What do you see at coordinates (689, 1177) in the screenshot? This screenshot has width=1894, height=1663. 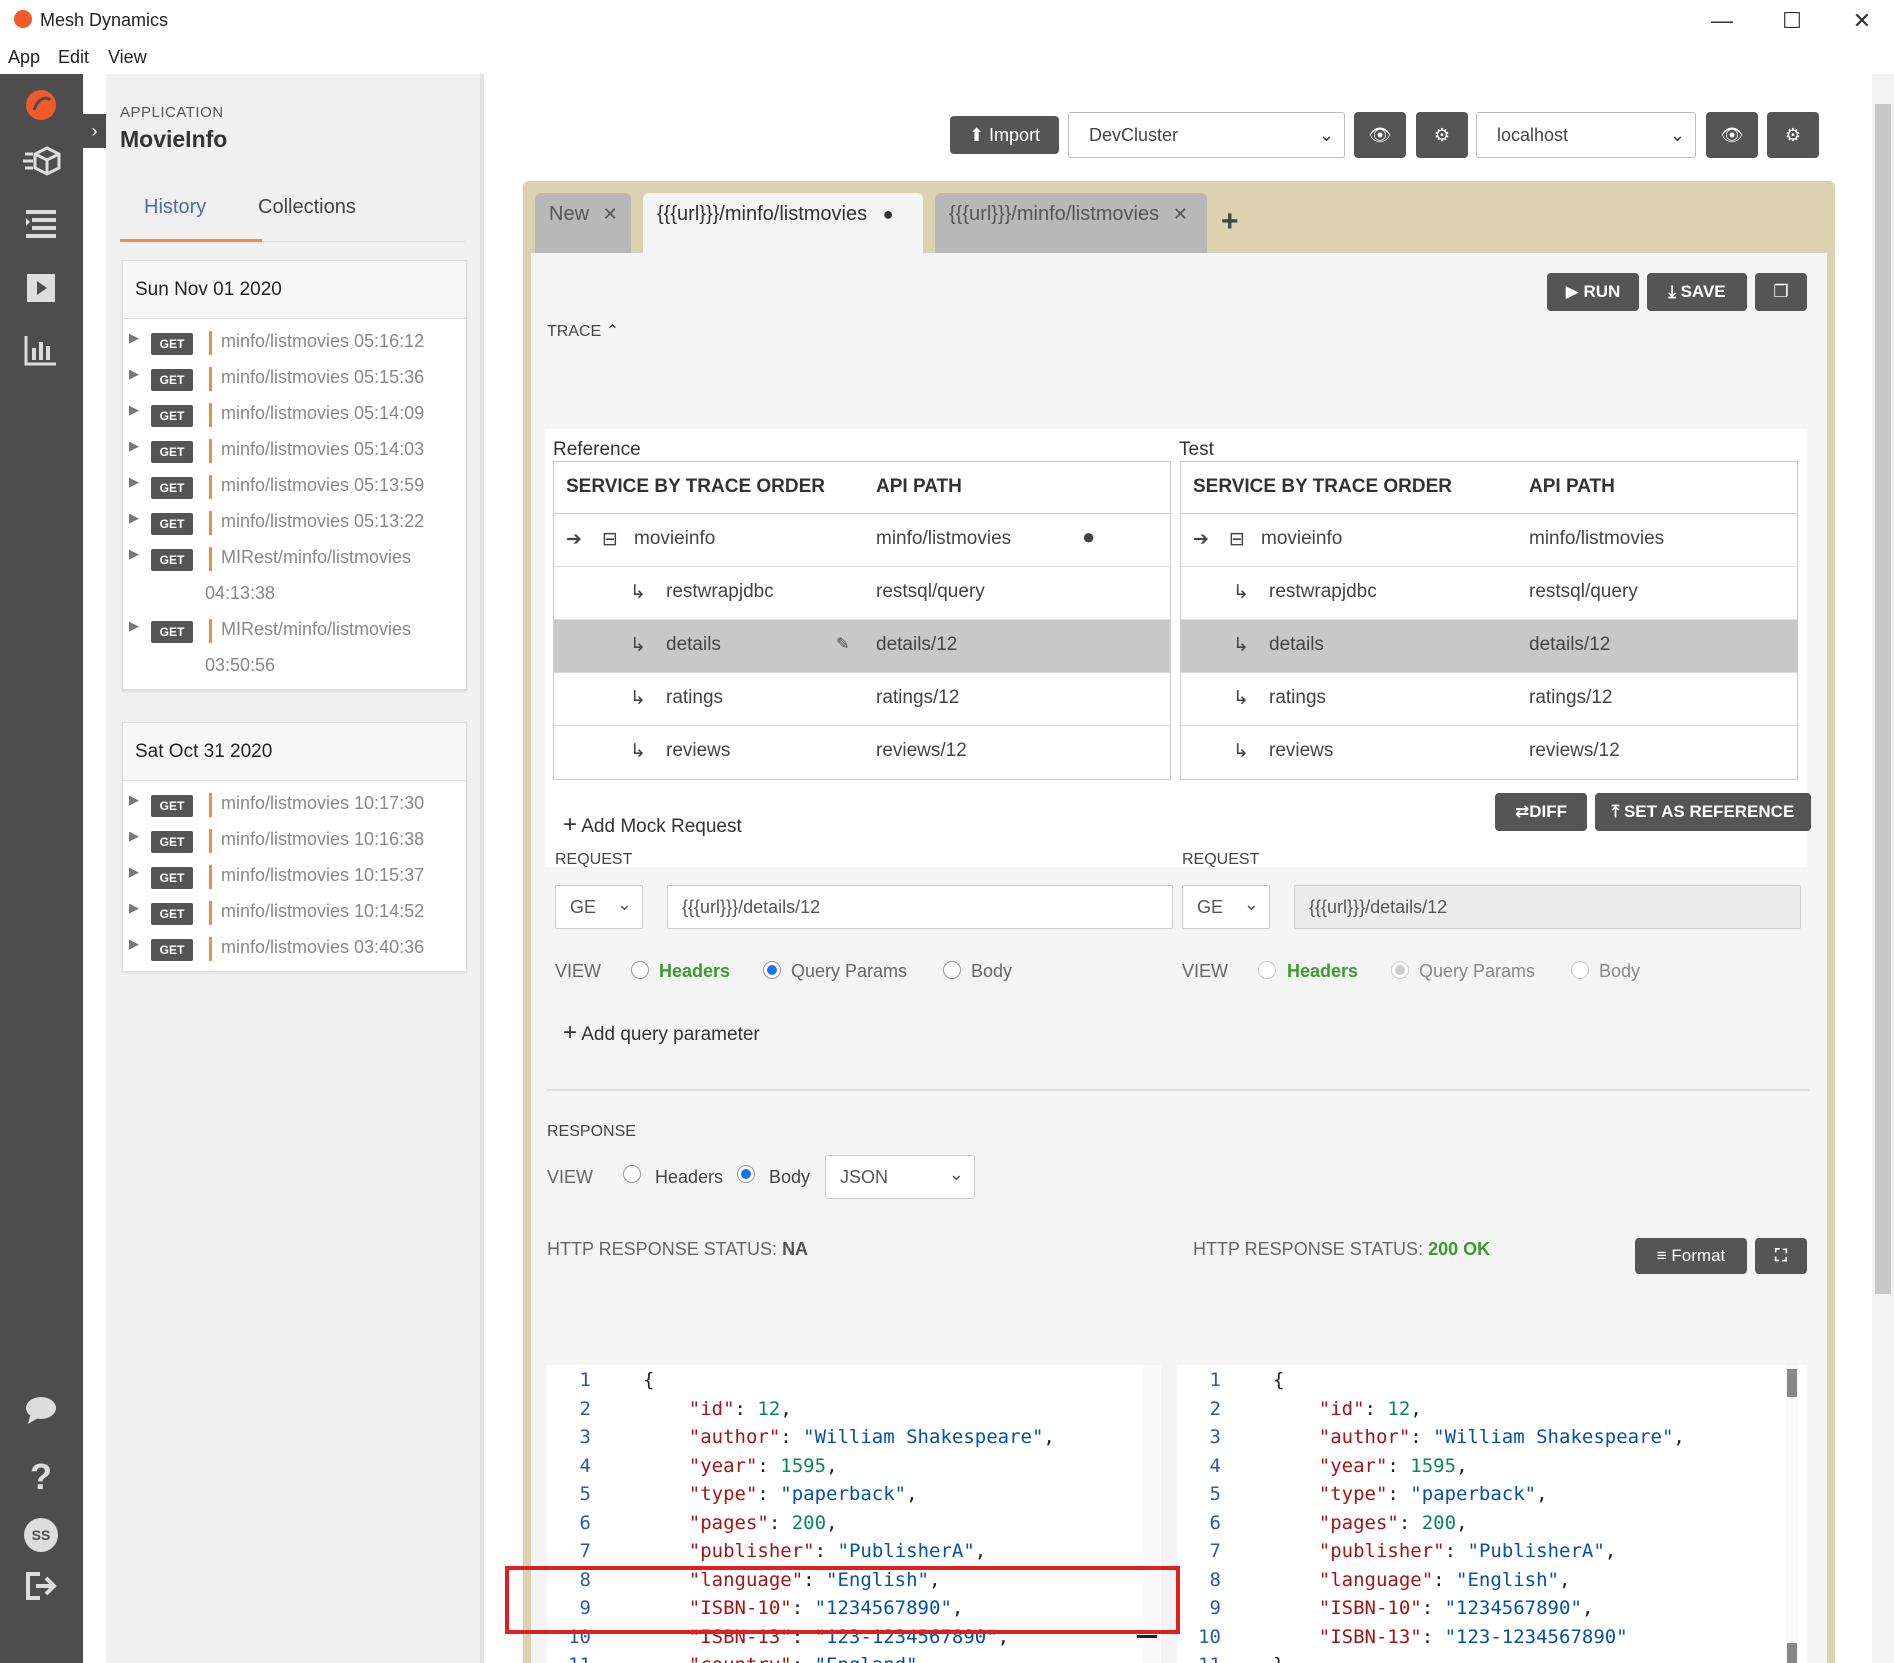 I see `response-headers-option: Headers` at bounding box center [689, 1177].